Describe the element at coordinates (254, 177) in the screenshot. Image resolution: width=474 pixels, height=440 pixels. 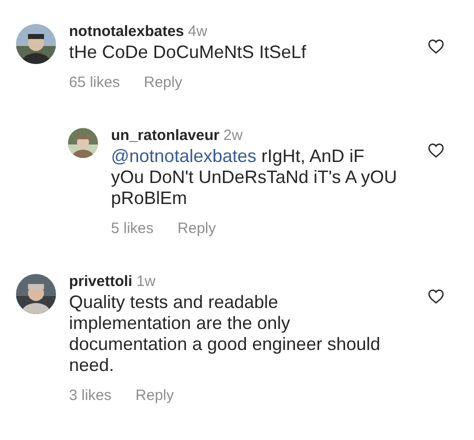
I see `comment-text: @notnotalexbates rIgHt, AnD iF yOu DoN't UnDeRsTaNd iT's A yOU pRoBlEm` at that location.